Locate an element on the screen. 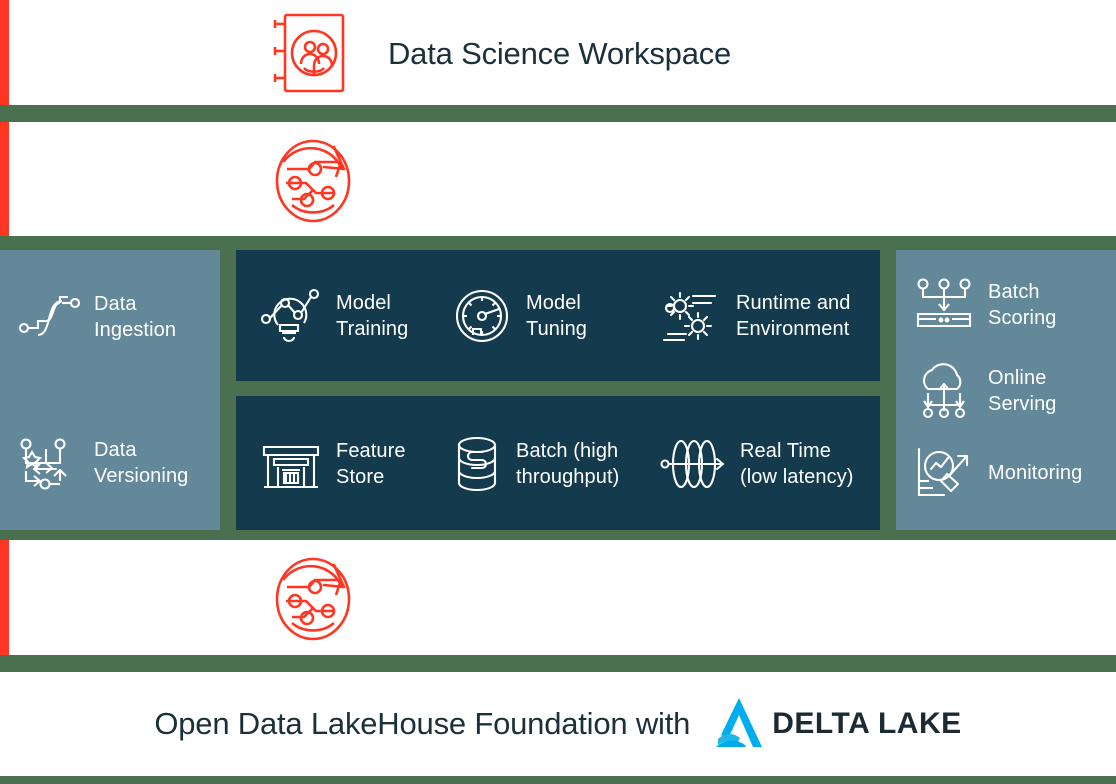  waveform-icon is located at coordinates (693, 464).